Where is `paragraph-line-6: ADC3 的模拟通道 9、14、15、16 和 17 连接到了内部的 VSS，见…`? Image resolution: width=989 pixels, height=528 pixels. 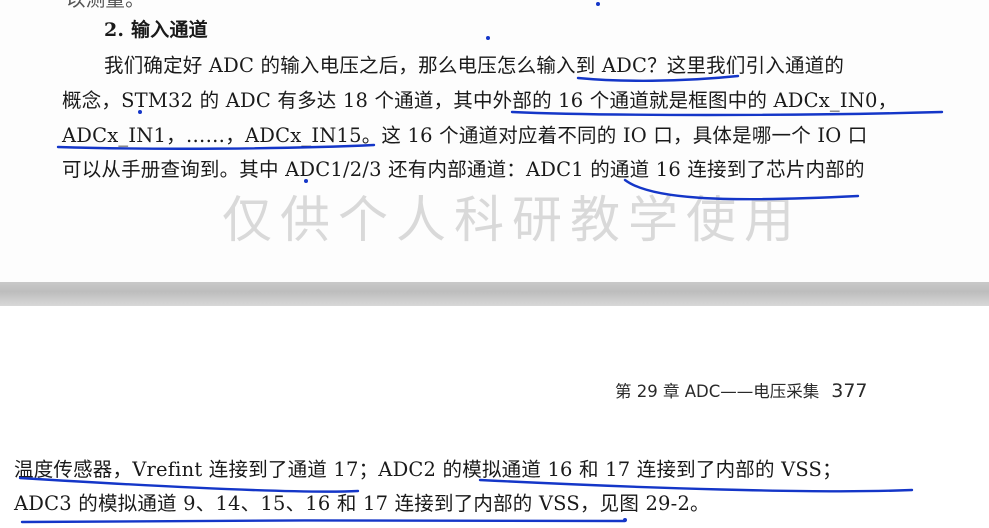 paragraph-line-6: ADC3 的模拟通道 9、14、15、16 和 17 连接到了内部的 VSS，见… is located at coordinates (362, 503).